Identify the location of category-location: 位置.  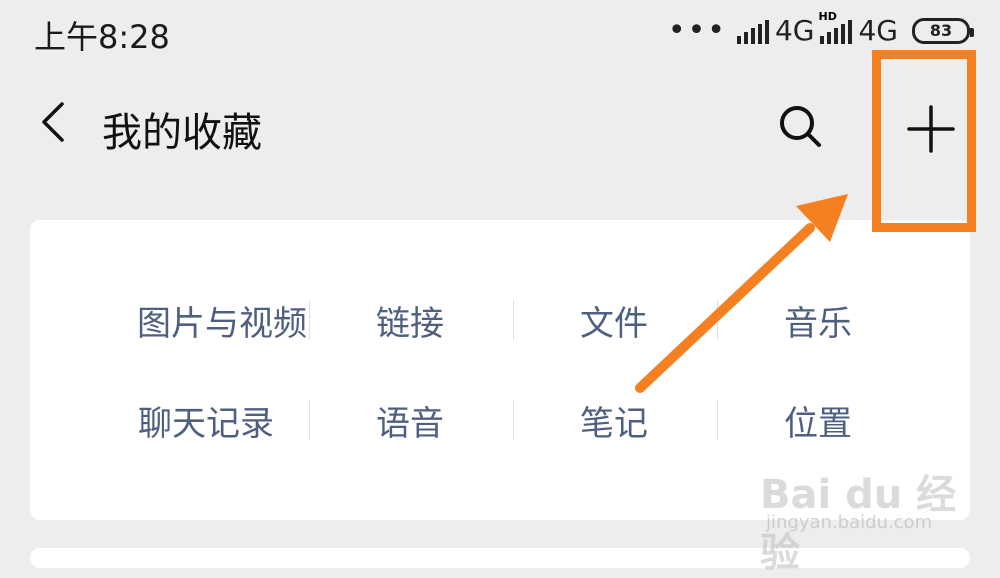
(818, 420).